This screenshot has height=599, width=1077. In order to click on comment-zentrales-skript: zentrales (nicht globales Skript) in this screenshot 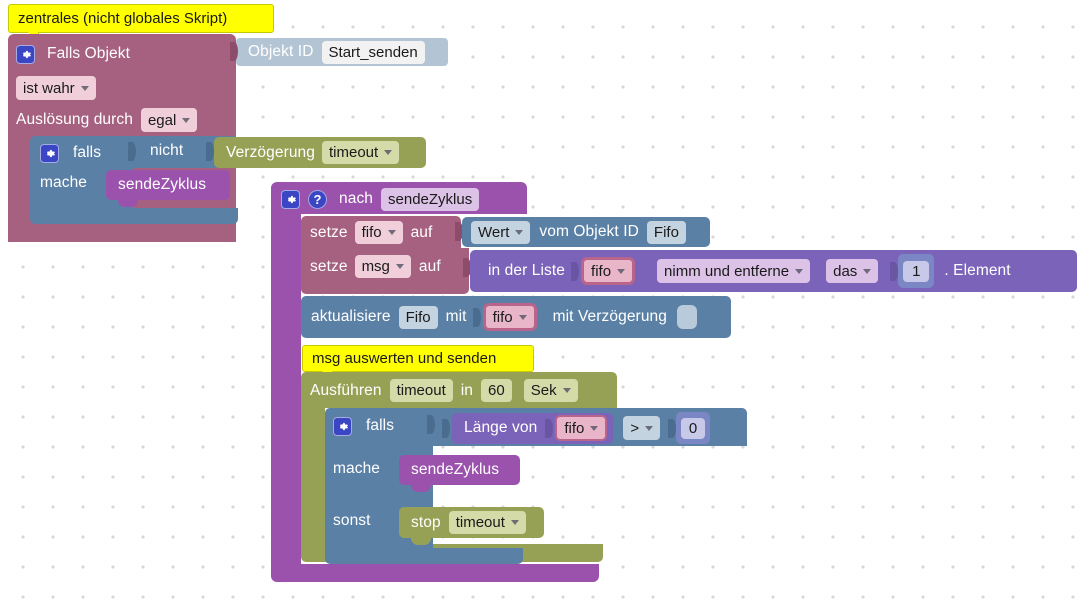, I will do `click(141, 23)`.